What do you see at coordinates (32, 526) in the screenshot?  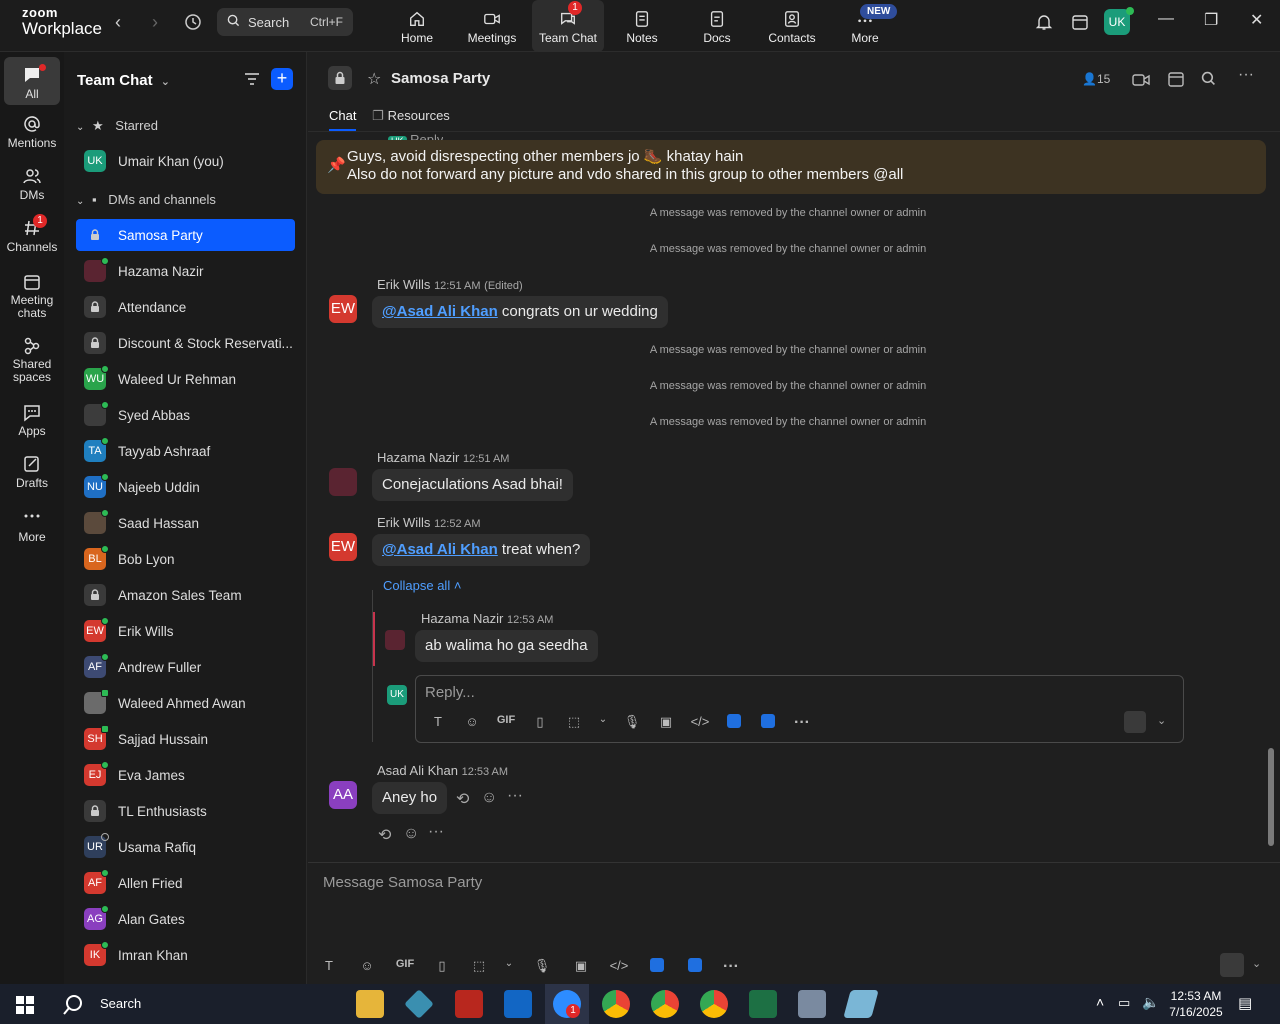 I see `rail-more: More` at bounding box center [32, 526].